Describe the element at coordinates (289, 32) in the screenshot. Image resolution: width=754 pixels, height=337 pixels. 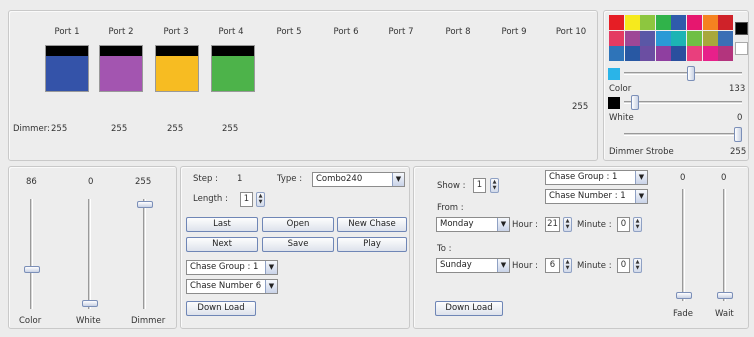
I see `port-5-label: Port 5` at that location.